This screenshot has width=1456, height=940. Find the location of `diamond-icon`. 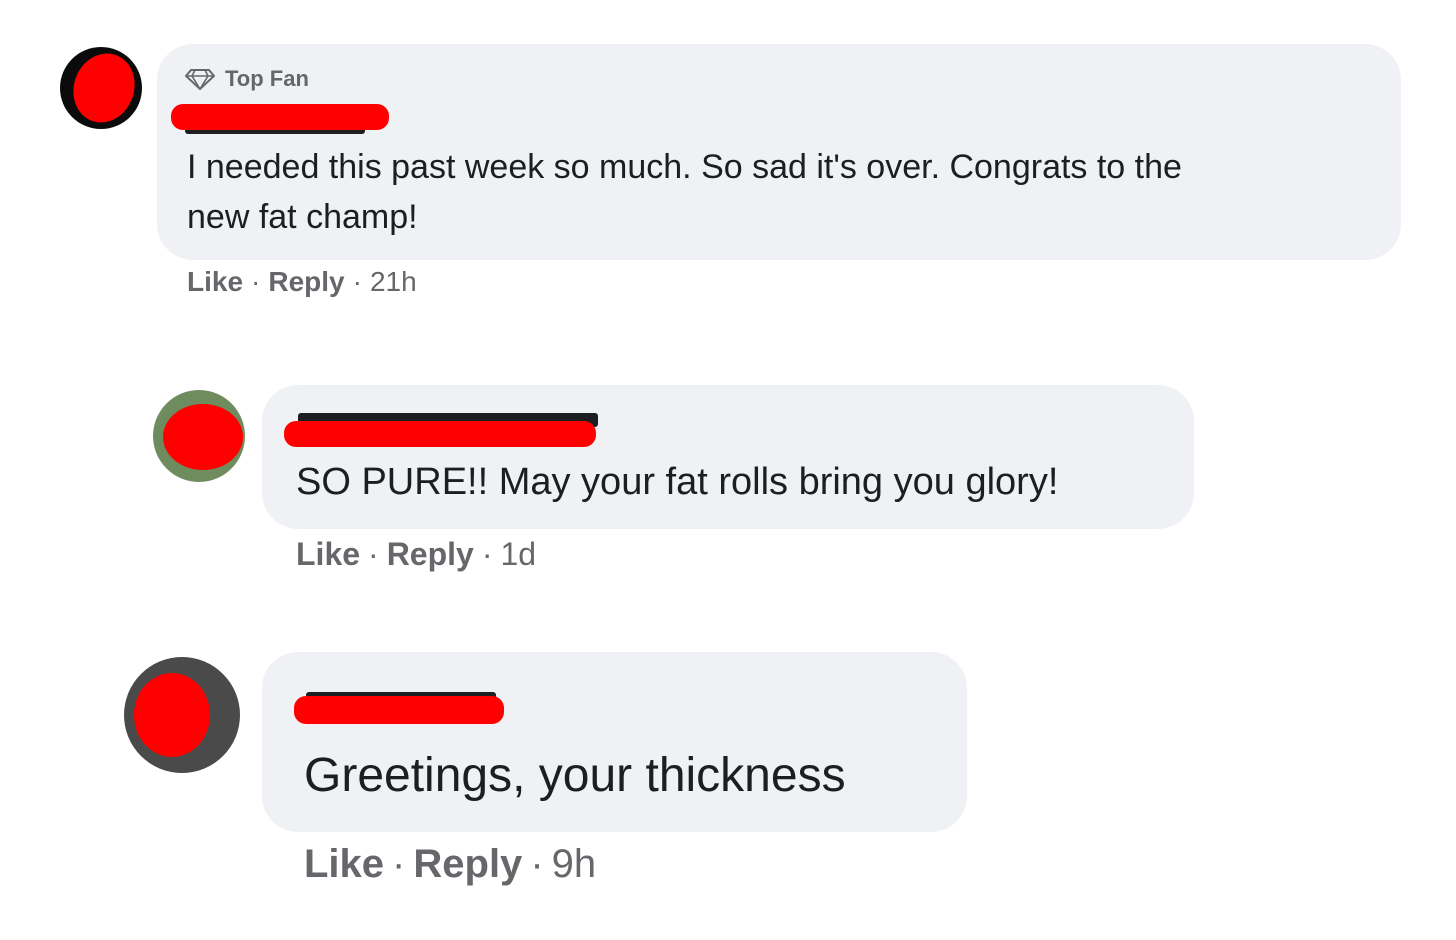

diamond-icon is located at coordinates (200, 79).